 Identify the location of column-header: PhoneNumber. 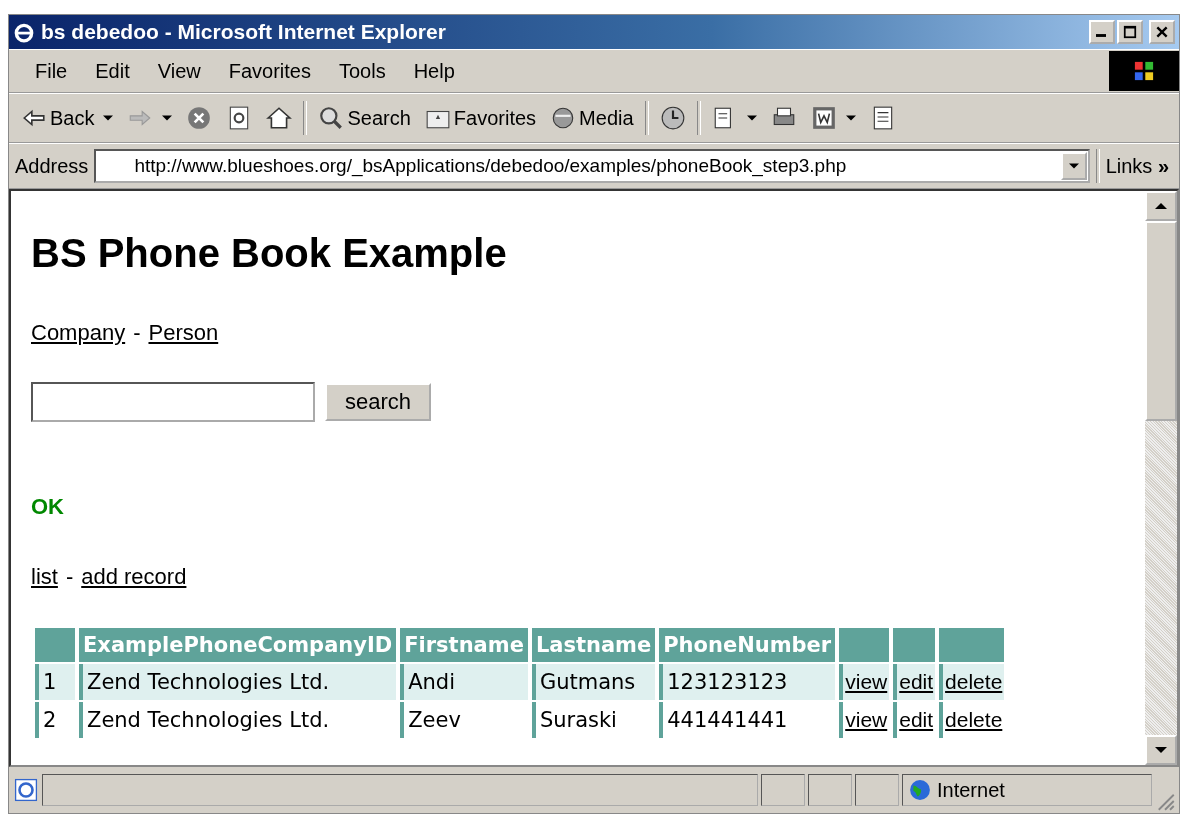
(747, 645).